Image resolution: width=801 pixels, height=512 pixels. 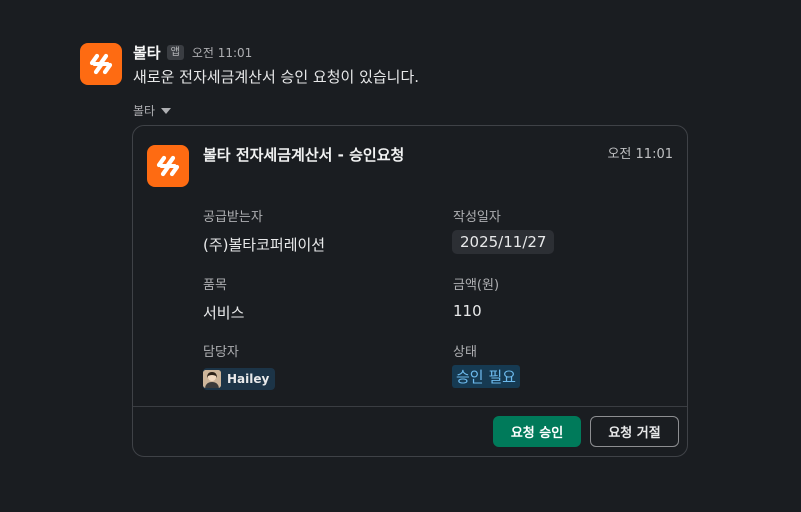 What do you see at coordinates (503, 242) in the screenshot?
I see `date-value: 2025/11/27` at bounding box center [503, 242].